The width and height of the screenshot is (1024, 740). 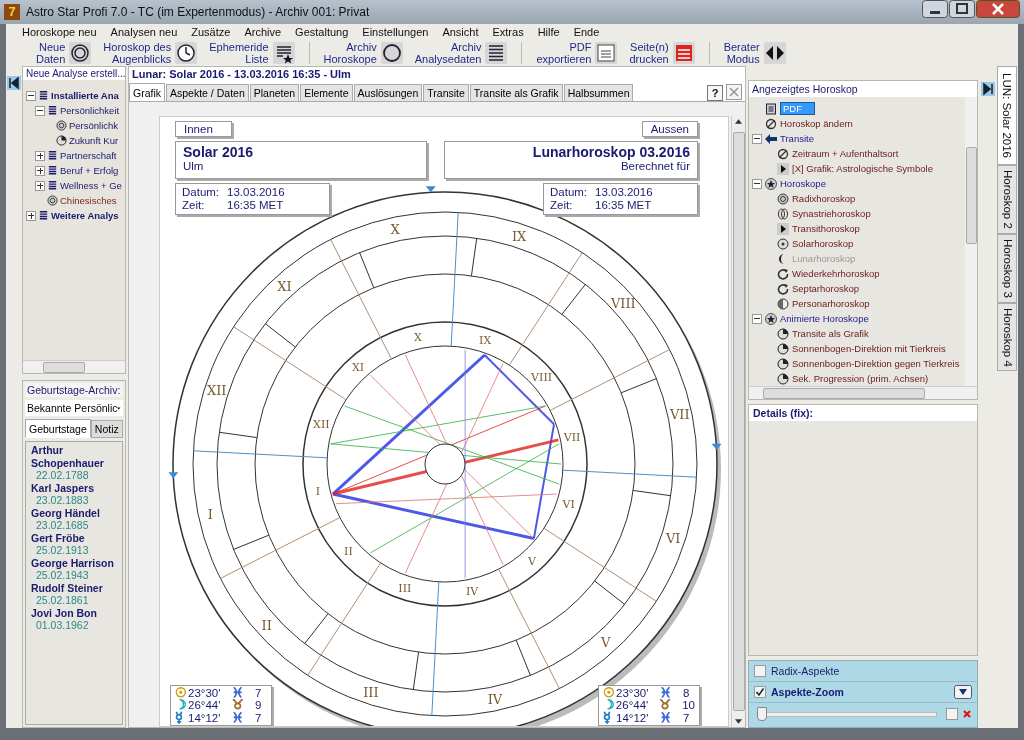 What do you see at coordinates (85, 95) in the screenshot?
I see `tree-item: Installierte Ana` at bounding box center [85, 95].